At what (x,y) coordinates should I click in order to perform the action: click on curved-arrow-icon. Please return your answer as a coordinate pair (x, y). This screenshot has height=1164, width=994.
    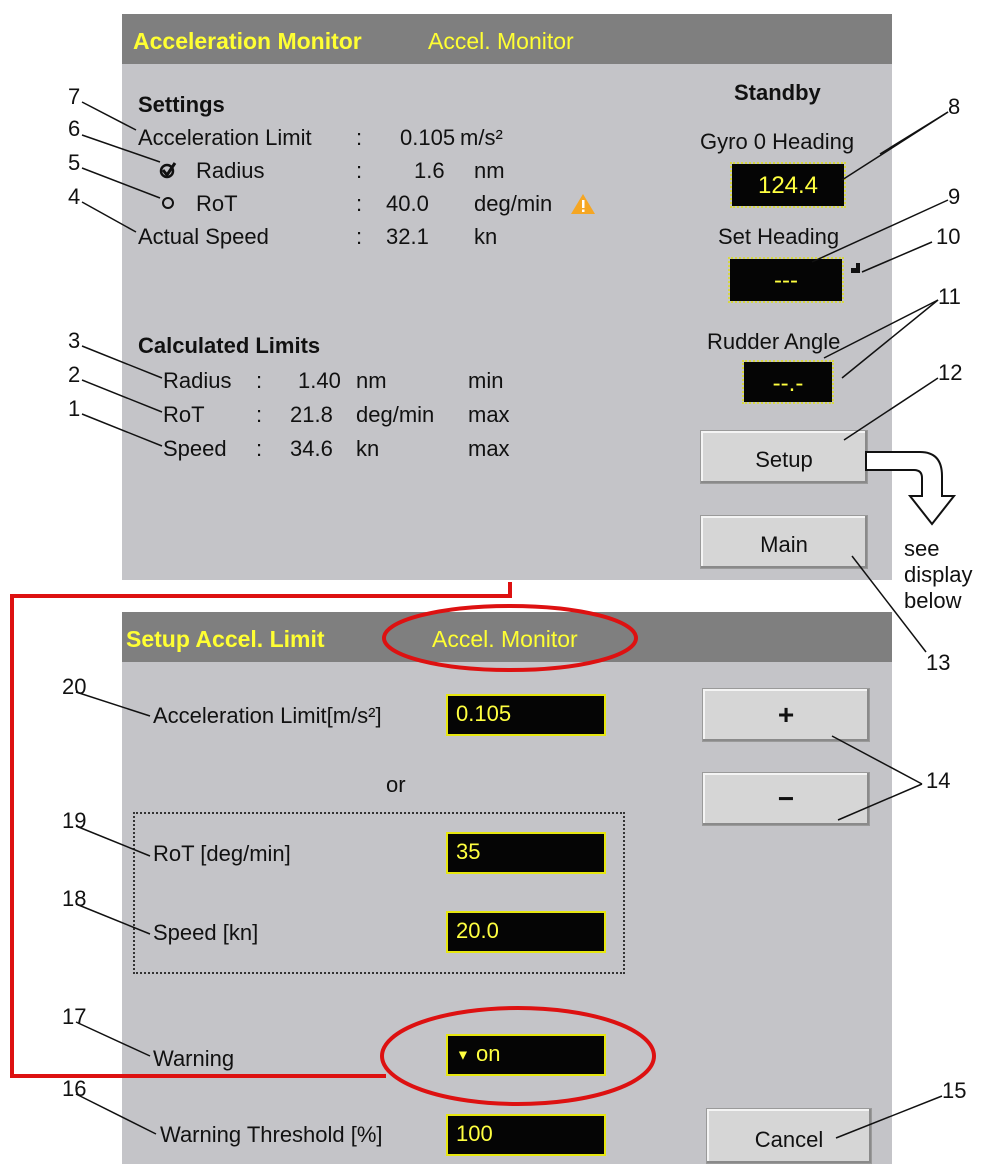
    Looking at the image, I should click on (911, 488).